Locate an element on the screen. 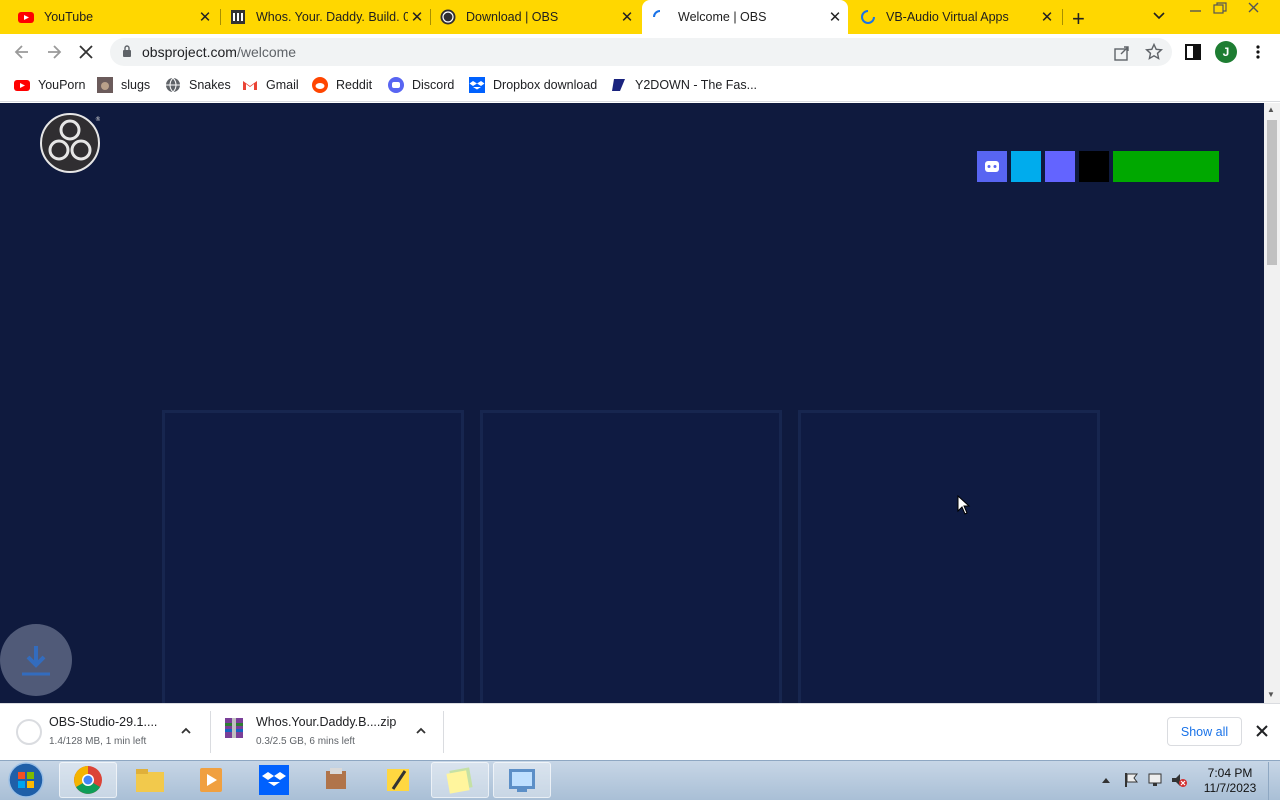  bookmark-label: Snakes is located at coordinates (210, 85).